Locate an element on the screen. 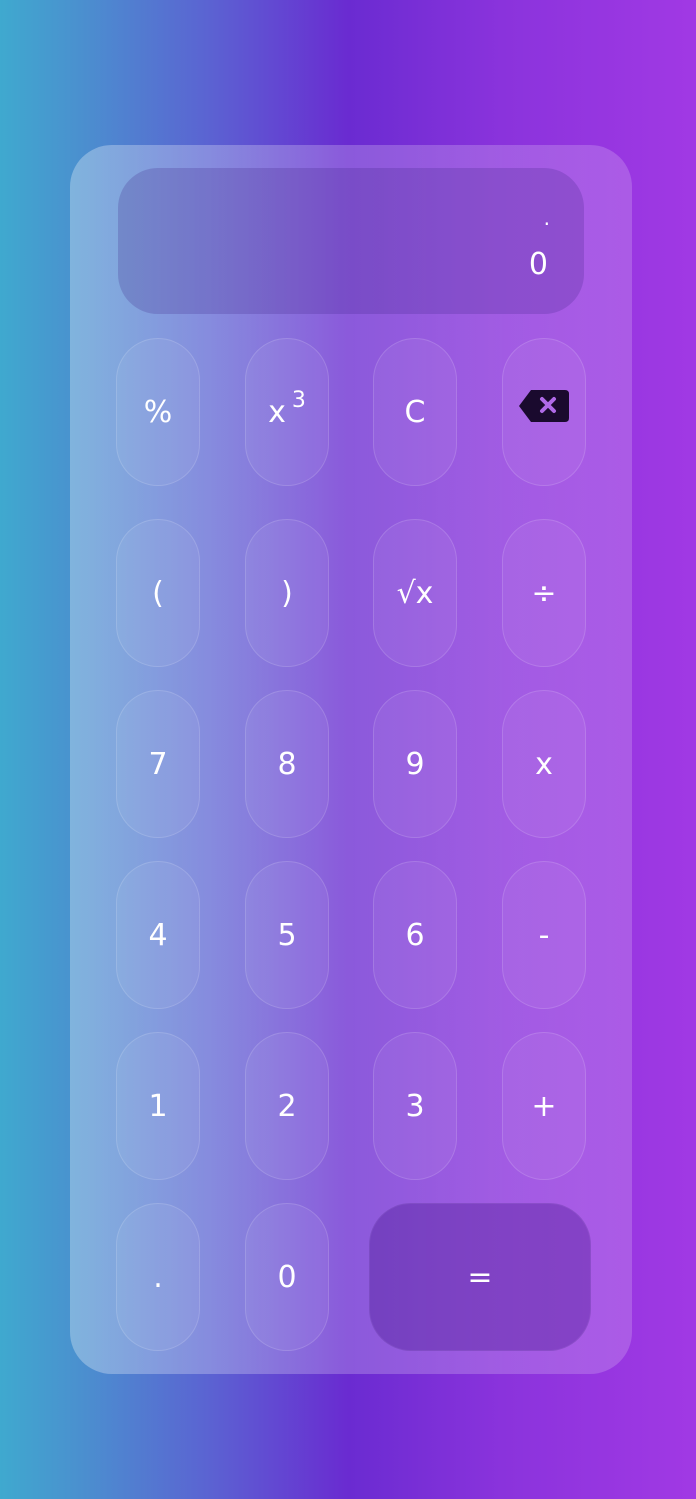 The height and width of the screenshot is (1499, 696). divide-button: ÷ is located at coordinates (544, 593).